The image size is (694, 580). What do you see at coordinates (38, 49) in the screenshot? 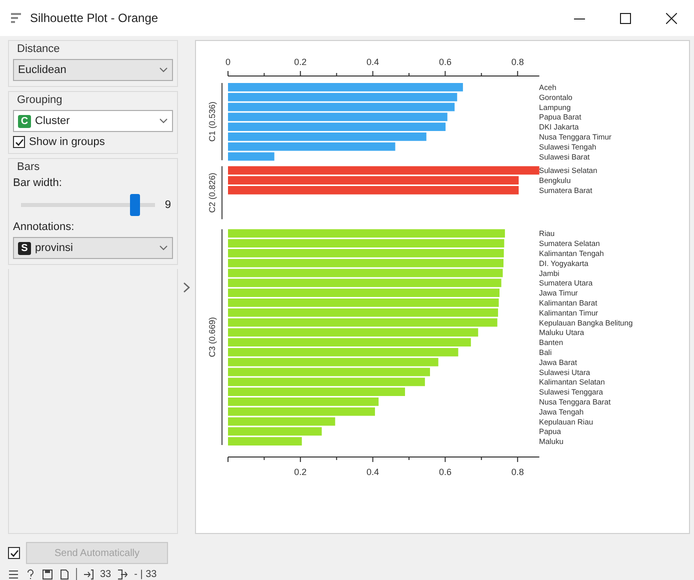
I see `group-label: Distance` at bounding box center [38, 49].